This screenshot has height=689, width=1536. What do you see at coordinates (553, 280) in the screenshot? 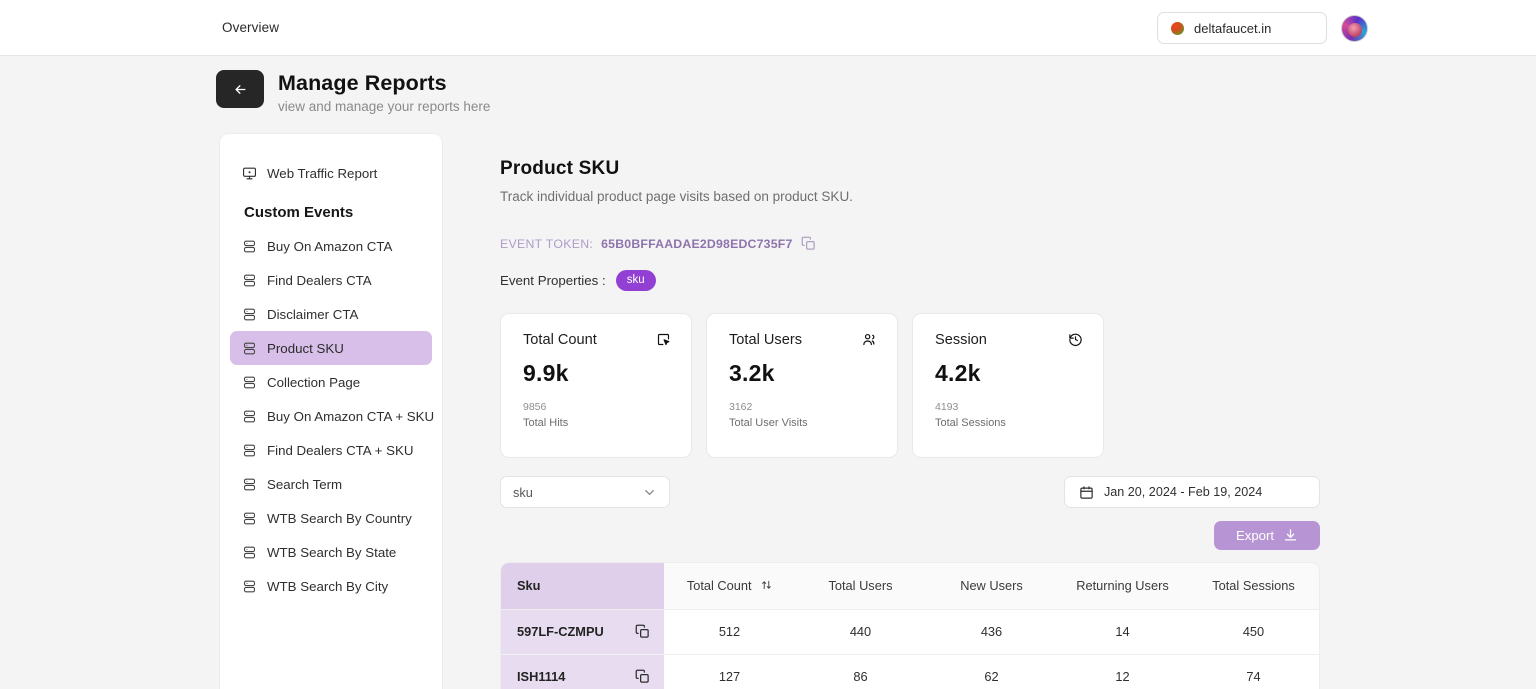
I see `event-properties-label: Event Properties :` at bounding box center [553, 280].